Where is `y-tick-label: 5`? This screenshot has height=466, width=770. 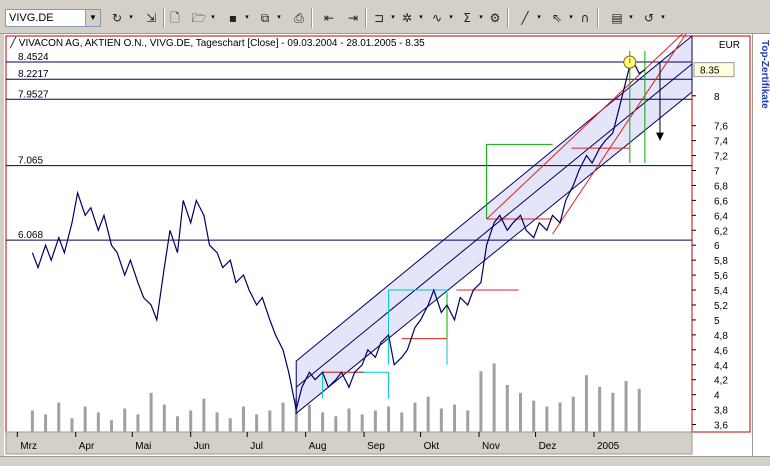 y-tick-label: 5 is located at coordinates (717, 321).